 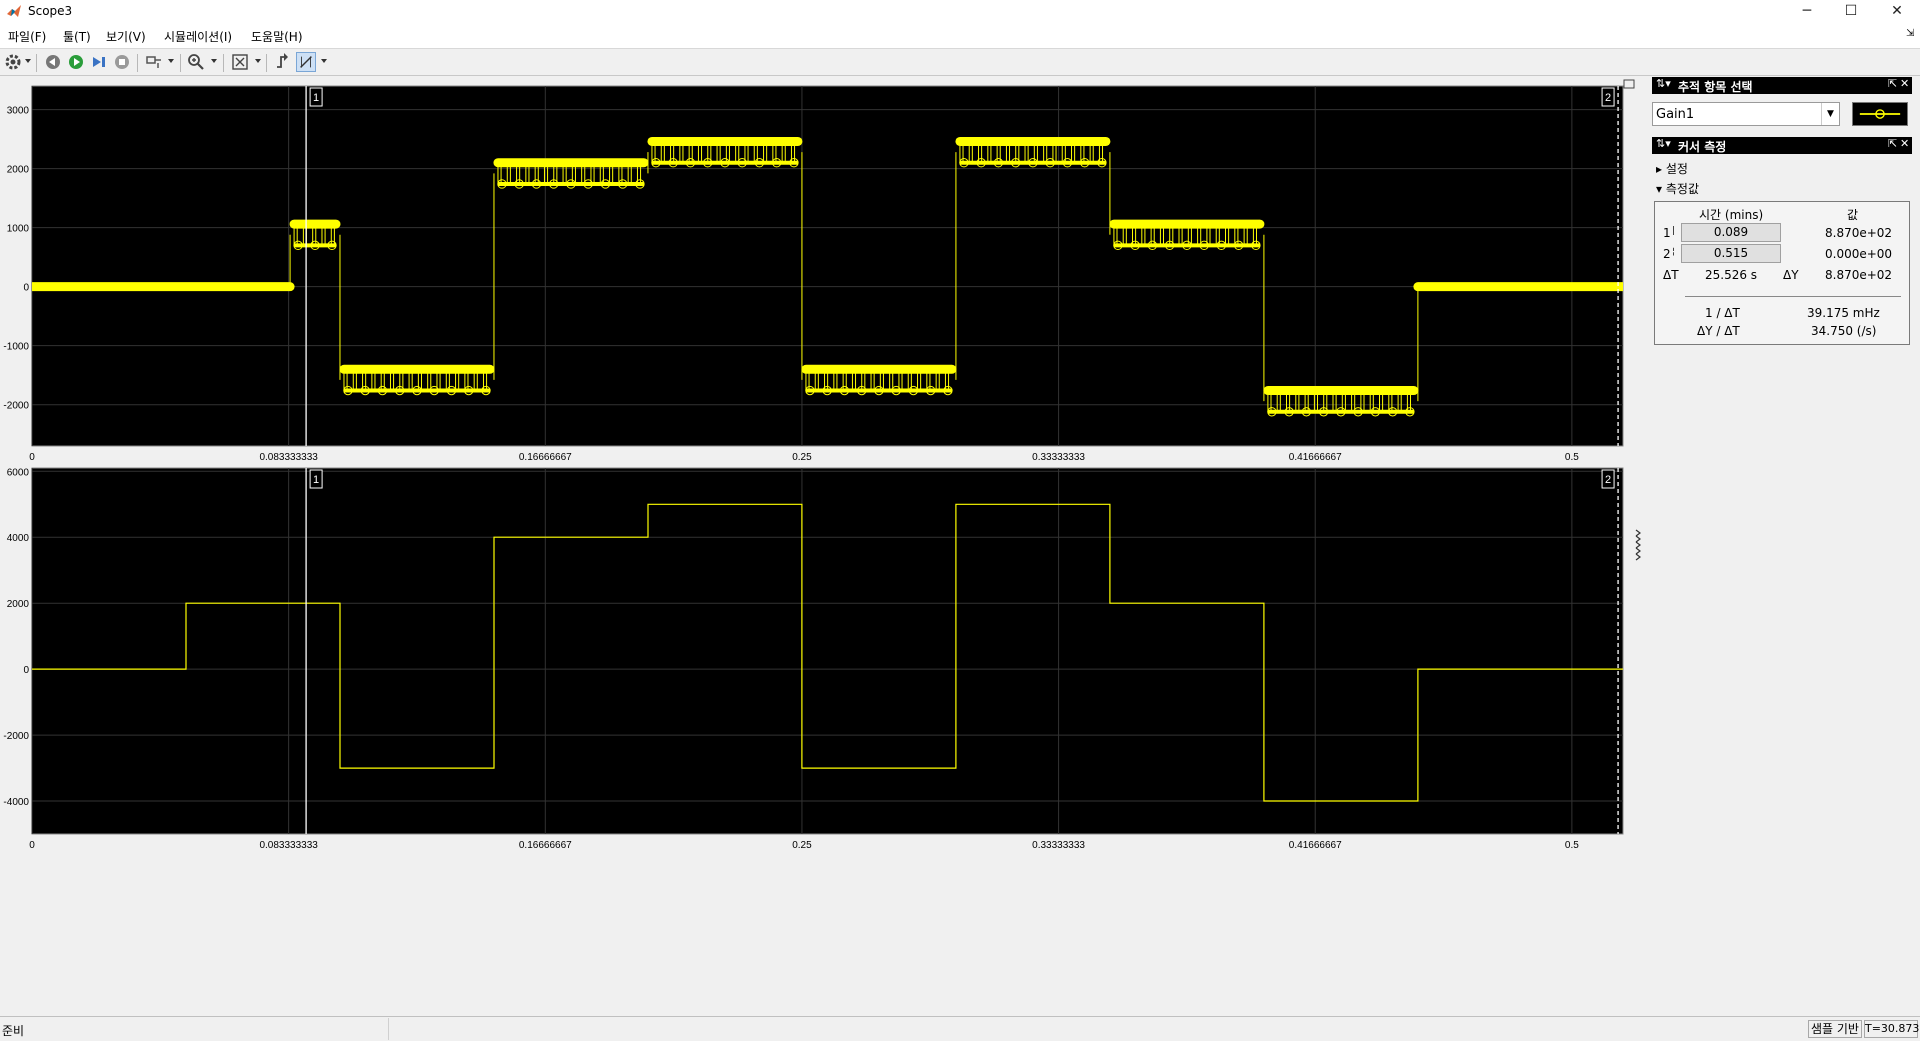 I want to click on stop-icon, so click(x=122, y=62).